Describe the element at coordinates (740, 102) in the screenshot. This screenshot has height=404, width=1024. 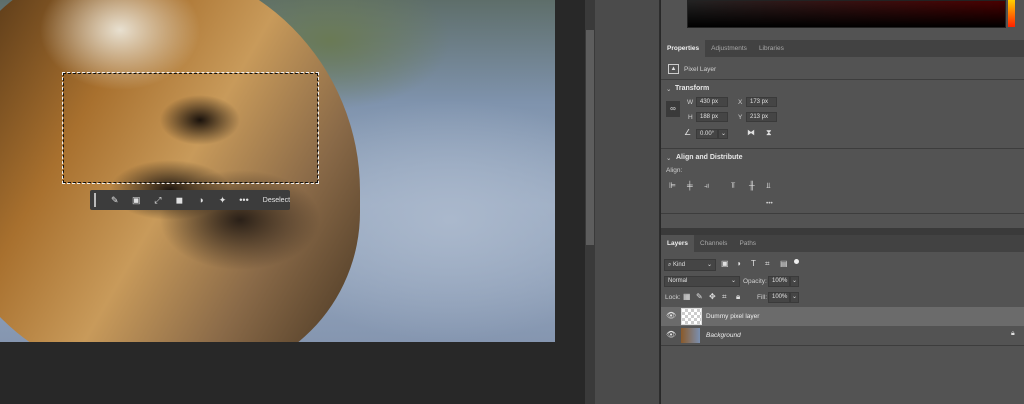
I see `x-label: X` at that location.